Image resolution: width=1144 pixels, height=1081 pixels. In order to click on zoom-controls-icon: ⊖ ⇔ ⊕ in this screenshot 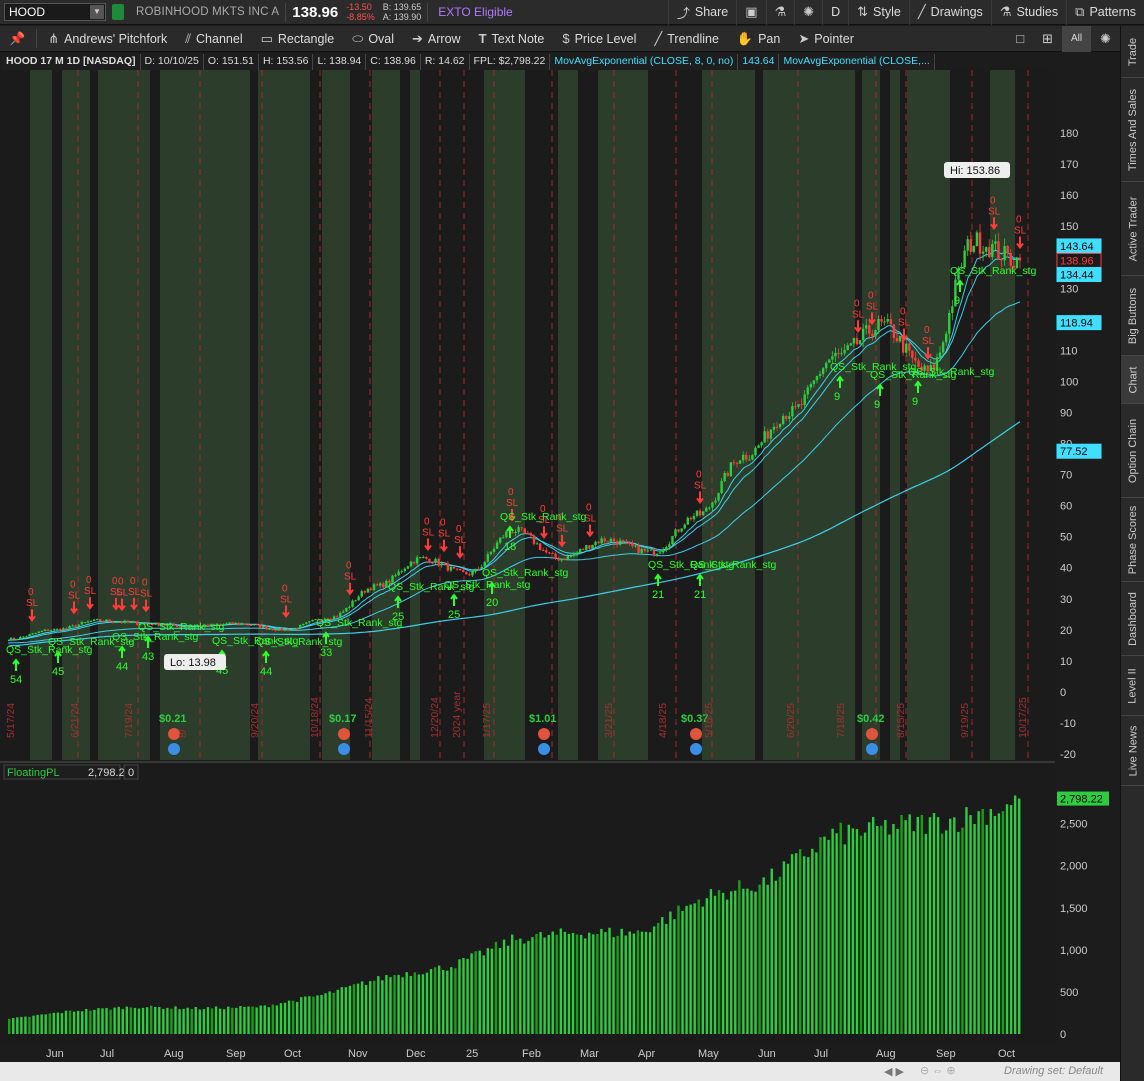, I will do `click(938, 1070)`.